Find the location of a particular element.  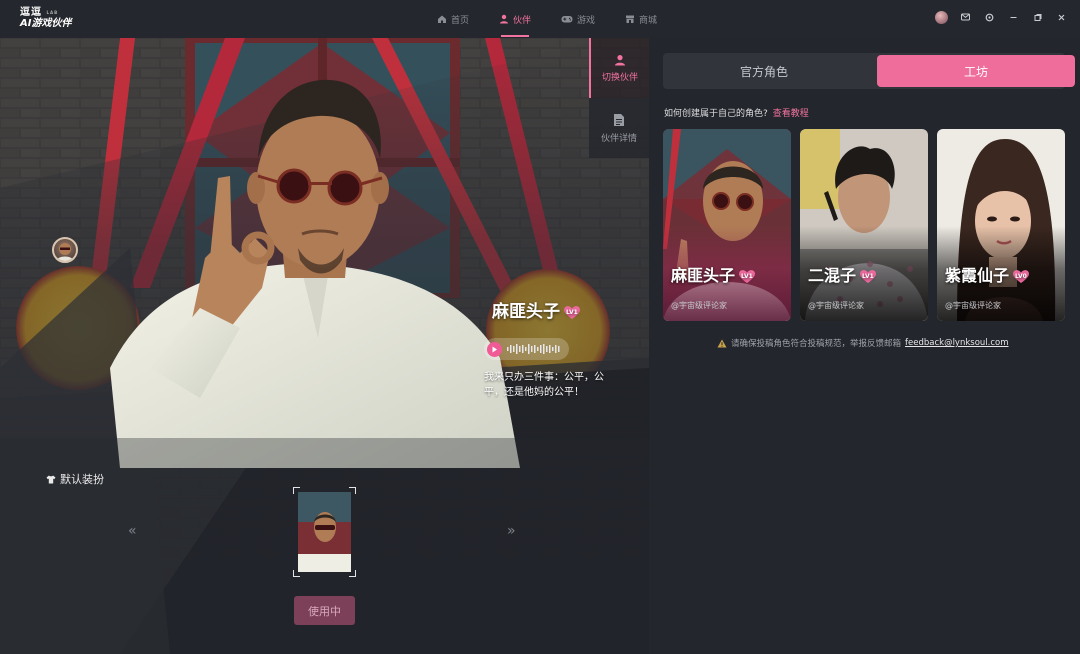

in-use-button: 使用中 is located at coordinates (324, 610).